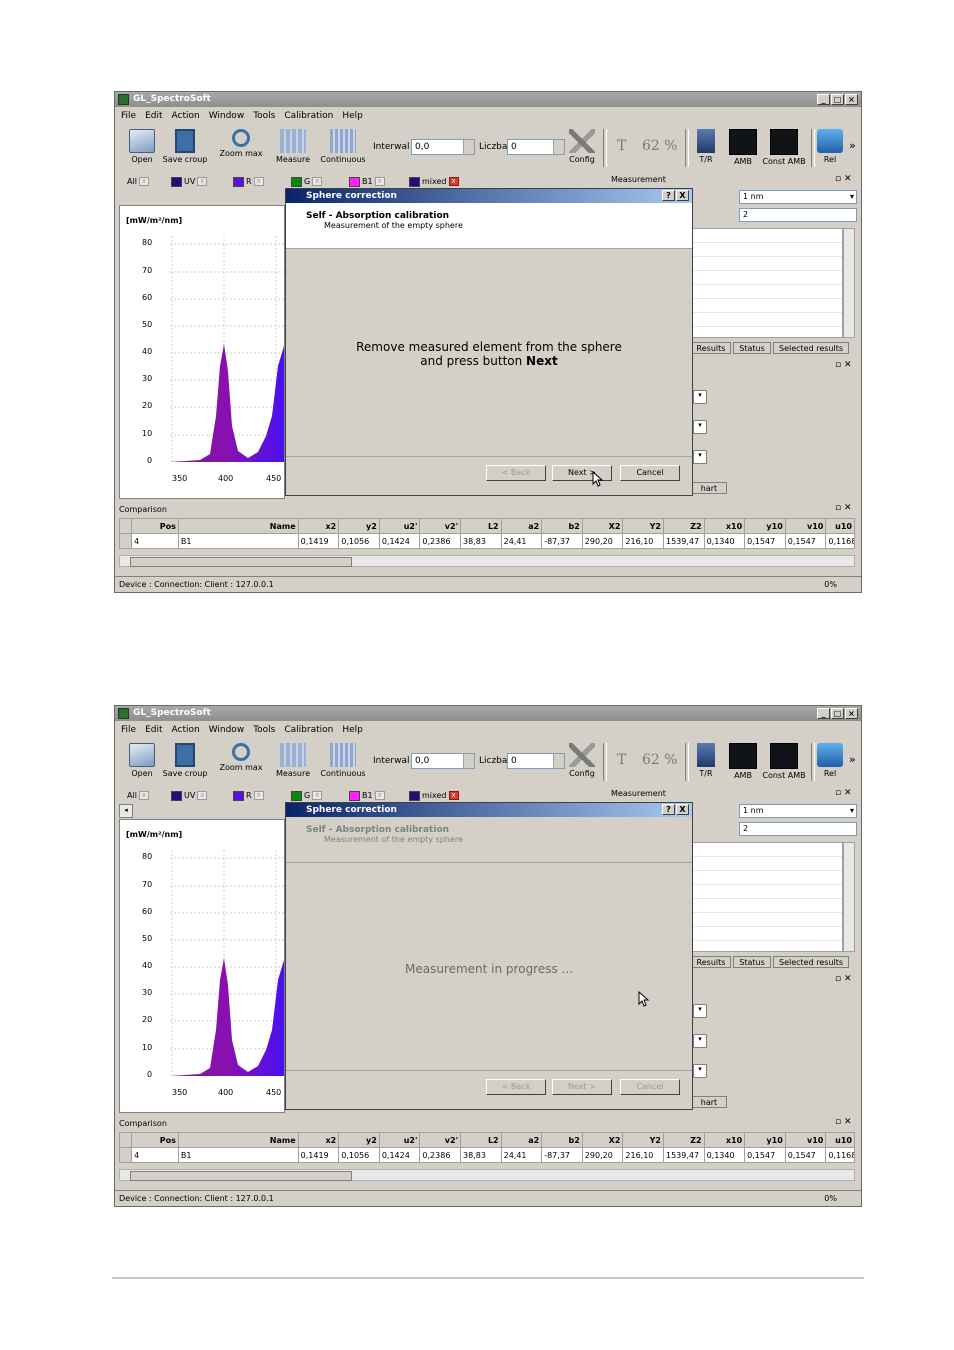 This screenshot has height=1350, width=954. I want to click on tab-status: Status, so click(752, 348).